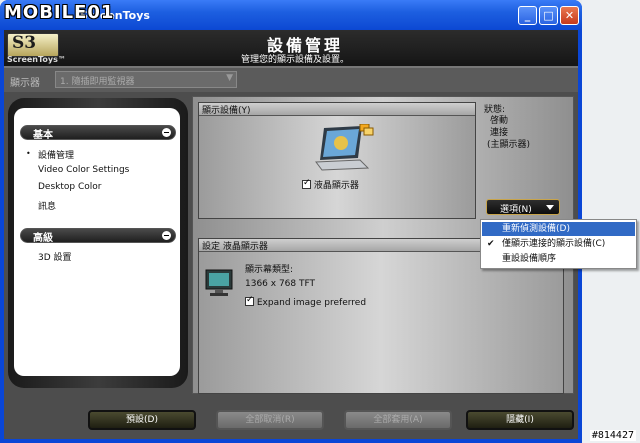 The height and width of the screenshot is (443, 640). I want to click on expand-image-checkbox, so click(249, 300).